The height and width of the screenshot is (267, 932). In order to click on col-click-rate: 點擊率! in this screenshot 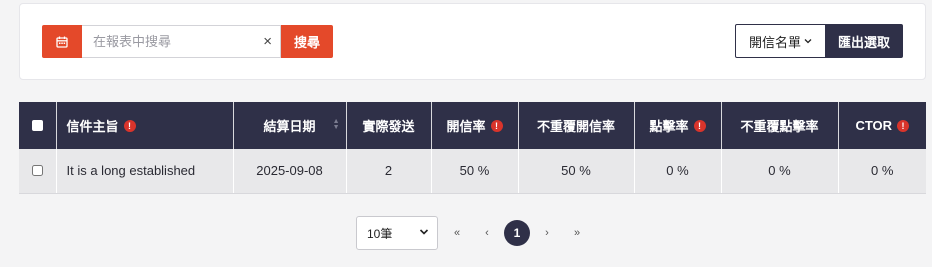, I will do `click(678, 125)`.